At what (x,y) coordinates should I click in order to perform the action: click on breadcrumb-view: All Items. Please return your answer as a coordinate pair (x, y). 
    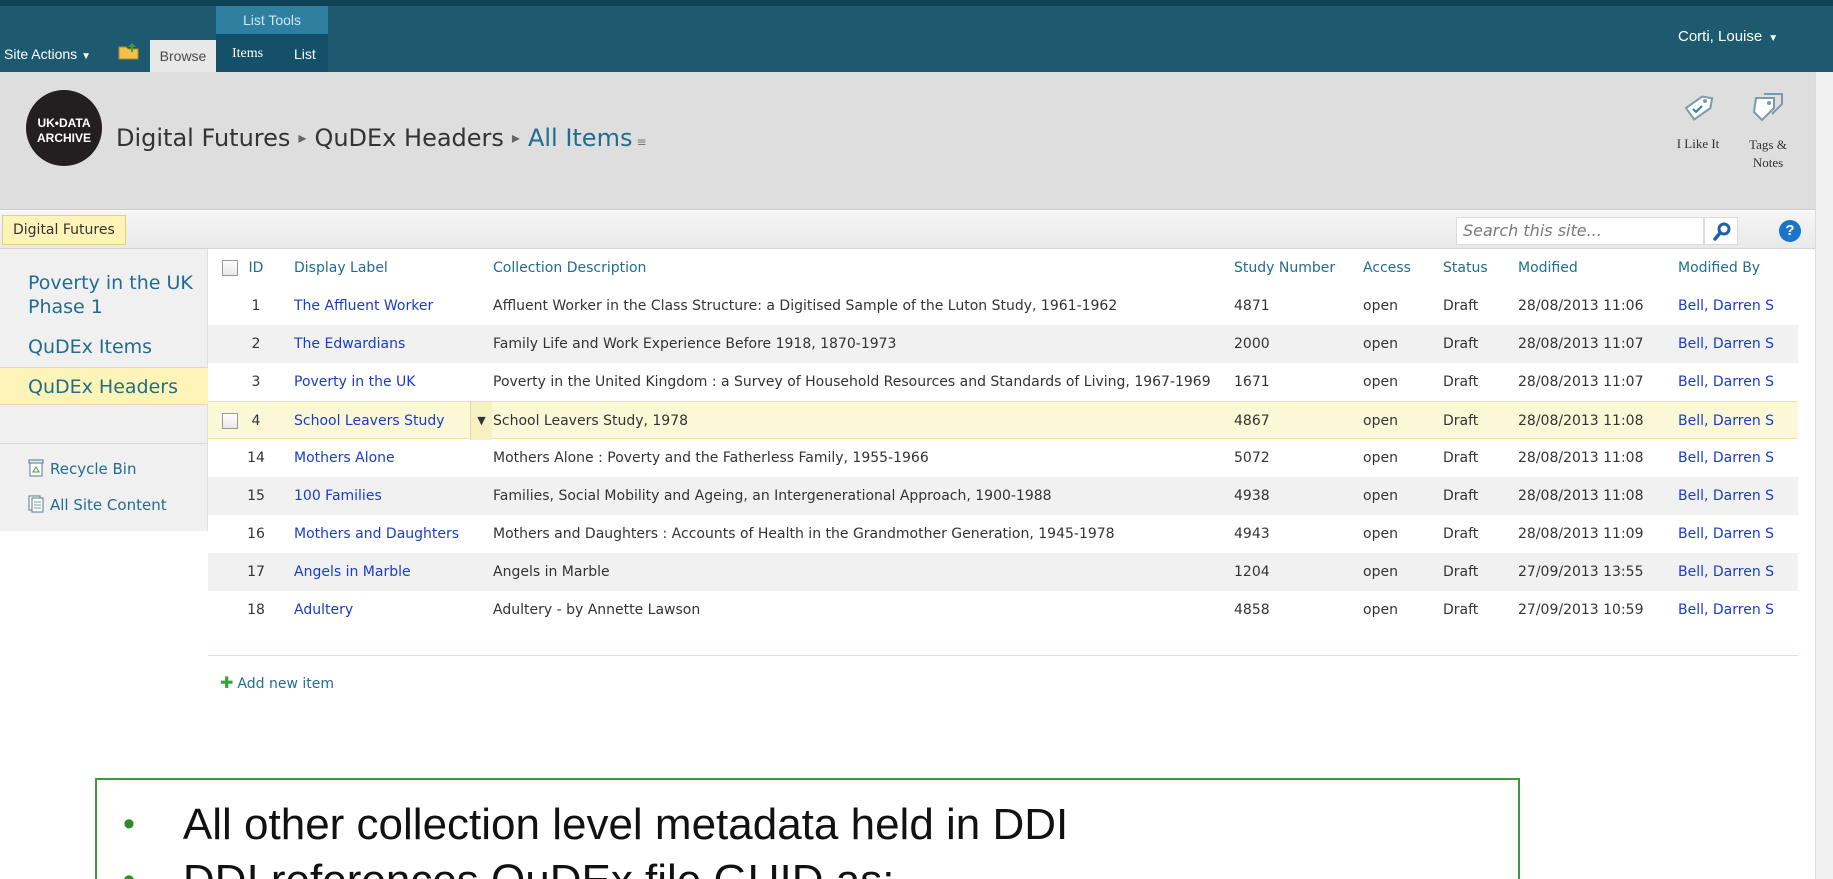
    Looking at the image, I should click on (580, 138).